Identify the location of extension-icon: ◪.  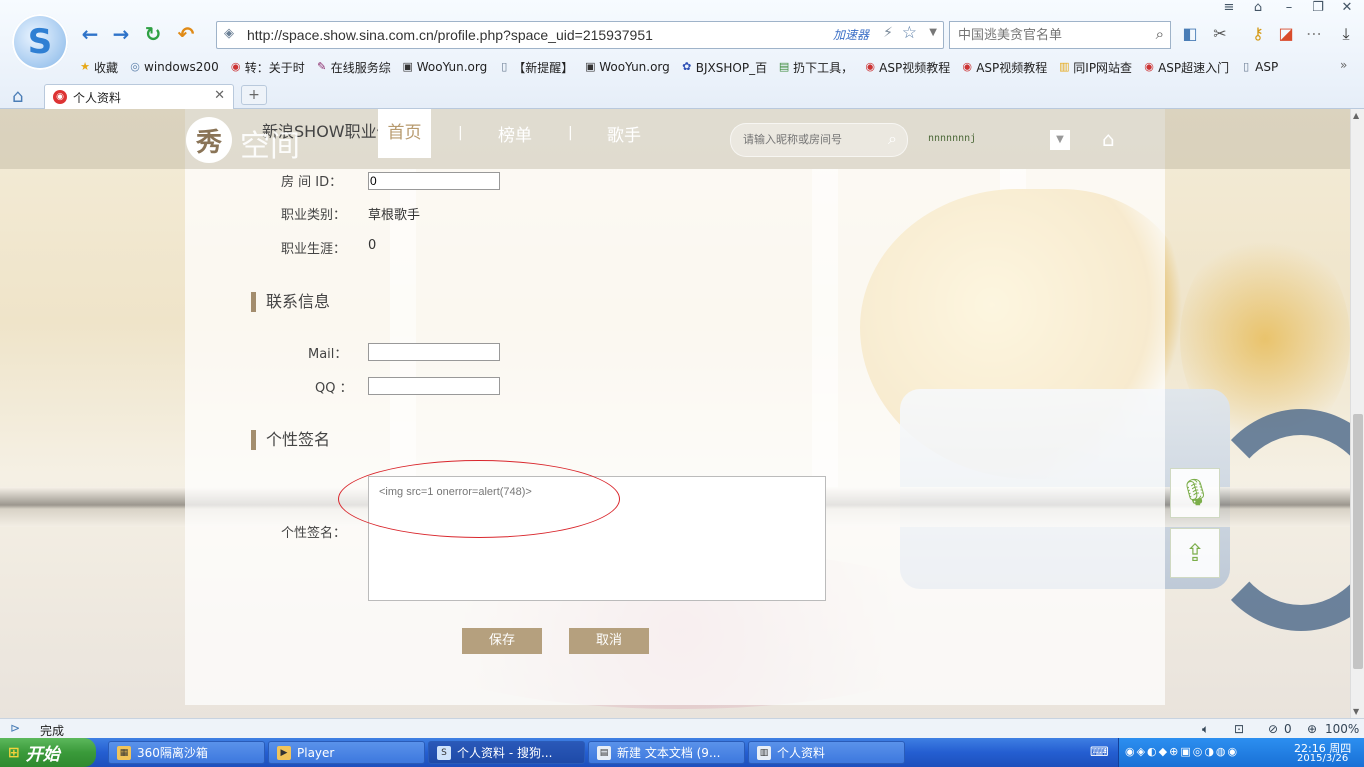
(1286, 34).